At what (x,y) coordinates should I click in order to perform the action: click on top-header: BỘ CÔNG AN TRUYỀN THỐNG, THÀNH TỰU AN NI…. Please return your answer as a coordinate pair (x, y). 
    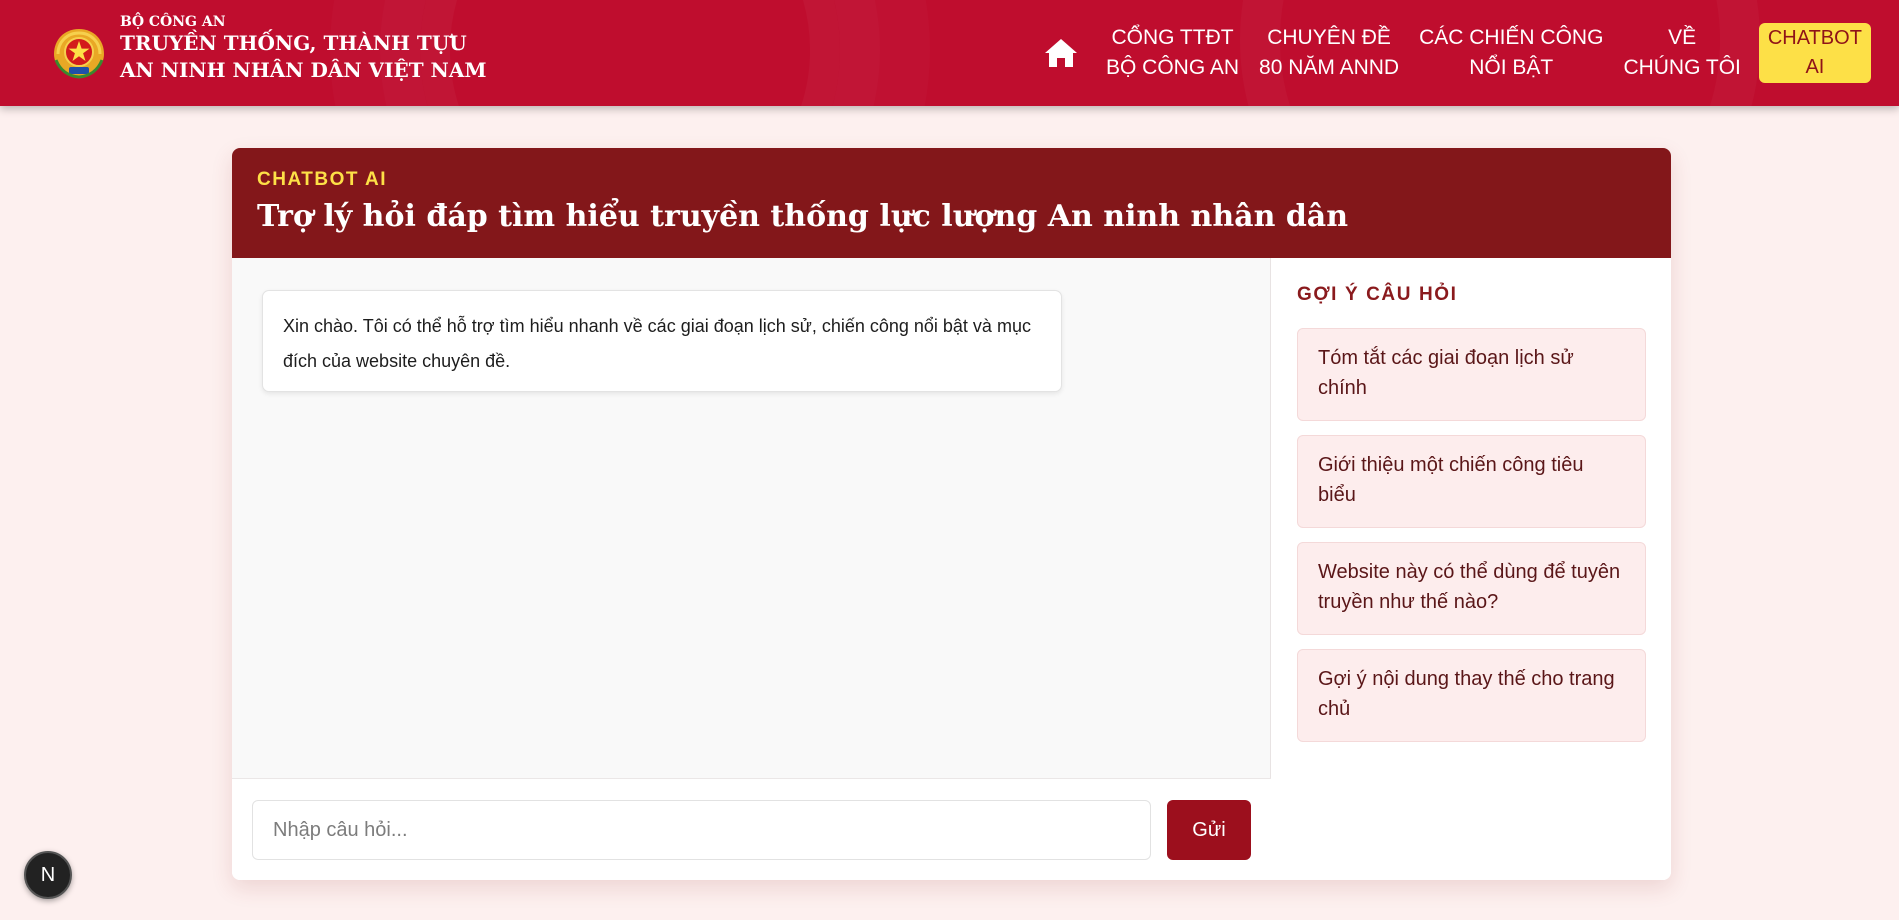
    Looking at the image, I should click on (949, 53).